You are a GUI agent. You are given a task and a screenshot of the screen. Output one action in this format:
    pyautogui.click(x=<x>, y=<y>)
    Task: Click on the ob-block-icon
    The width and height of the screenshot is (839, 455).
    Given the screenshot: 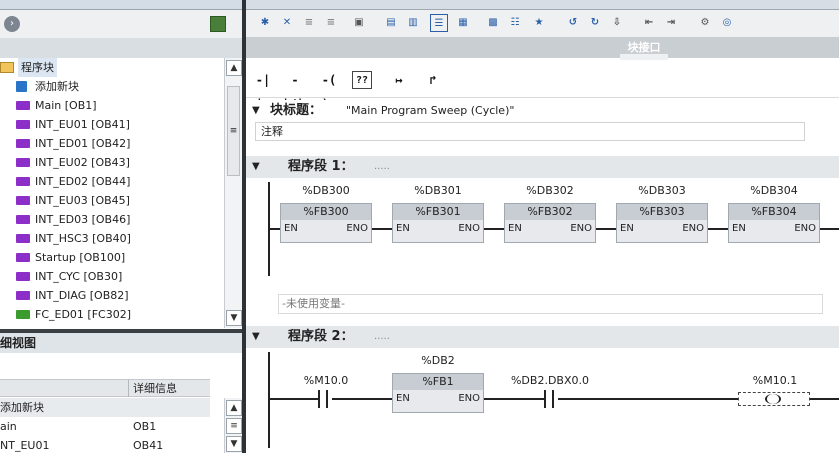 What is the action you would take?
    pyautogui.click(x=23, y=257)
    